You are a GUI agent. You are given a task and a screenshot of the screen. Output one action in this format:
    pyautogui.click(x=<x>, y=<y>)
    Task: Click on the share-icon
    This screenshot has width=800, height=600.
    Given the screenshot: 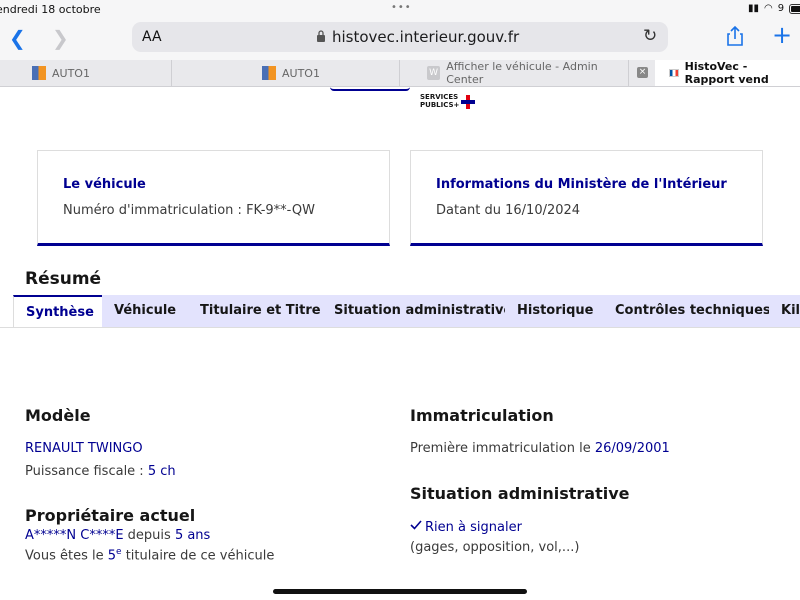 What is the action you would take?
    pyautogui.click(x=735, y=36)
    